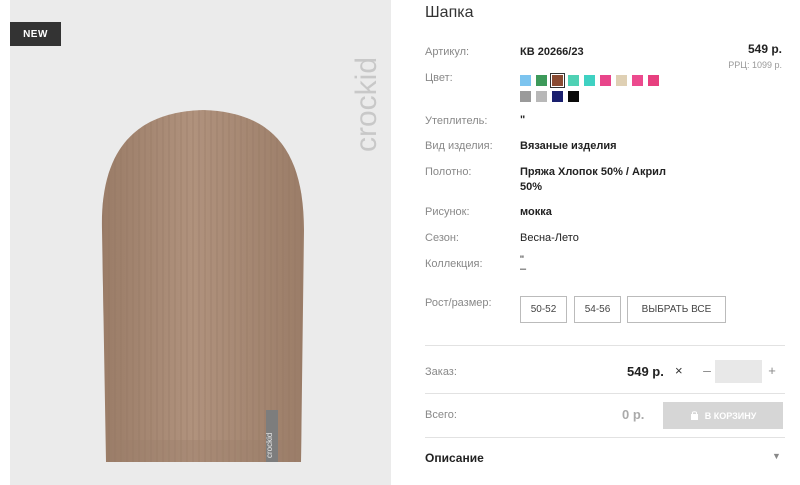 The width and height of the screenshot is (800, 485). What do you see at coordinates (441, 415) in the screenshot?
I see `total-label: Всего:` at bounding box center [441, 415].